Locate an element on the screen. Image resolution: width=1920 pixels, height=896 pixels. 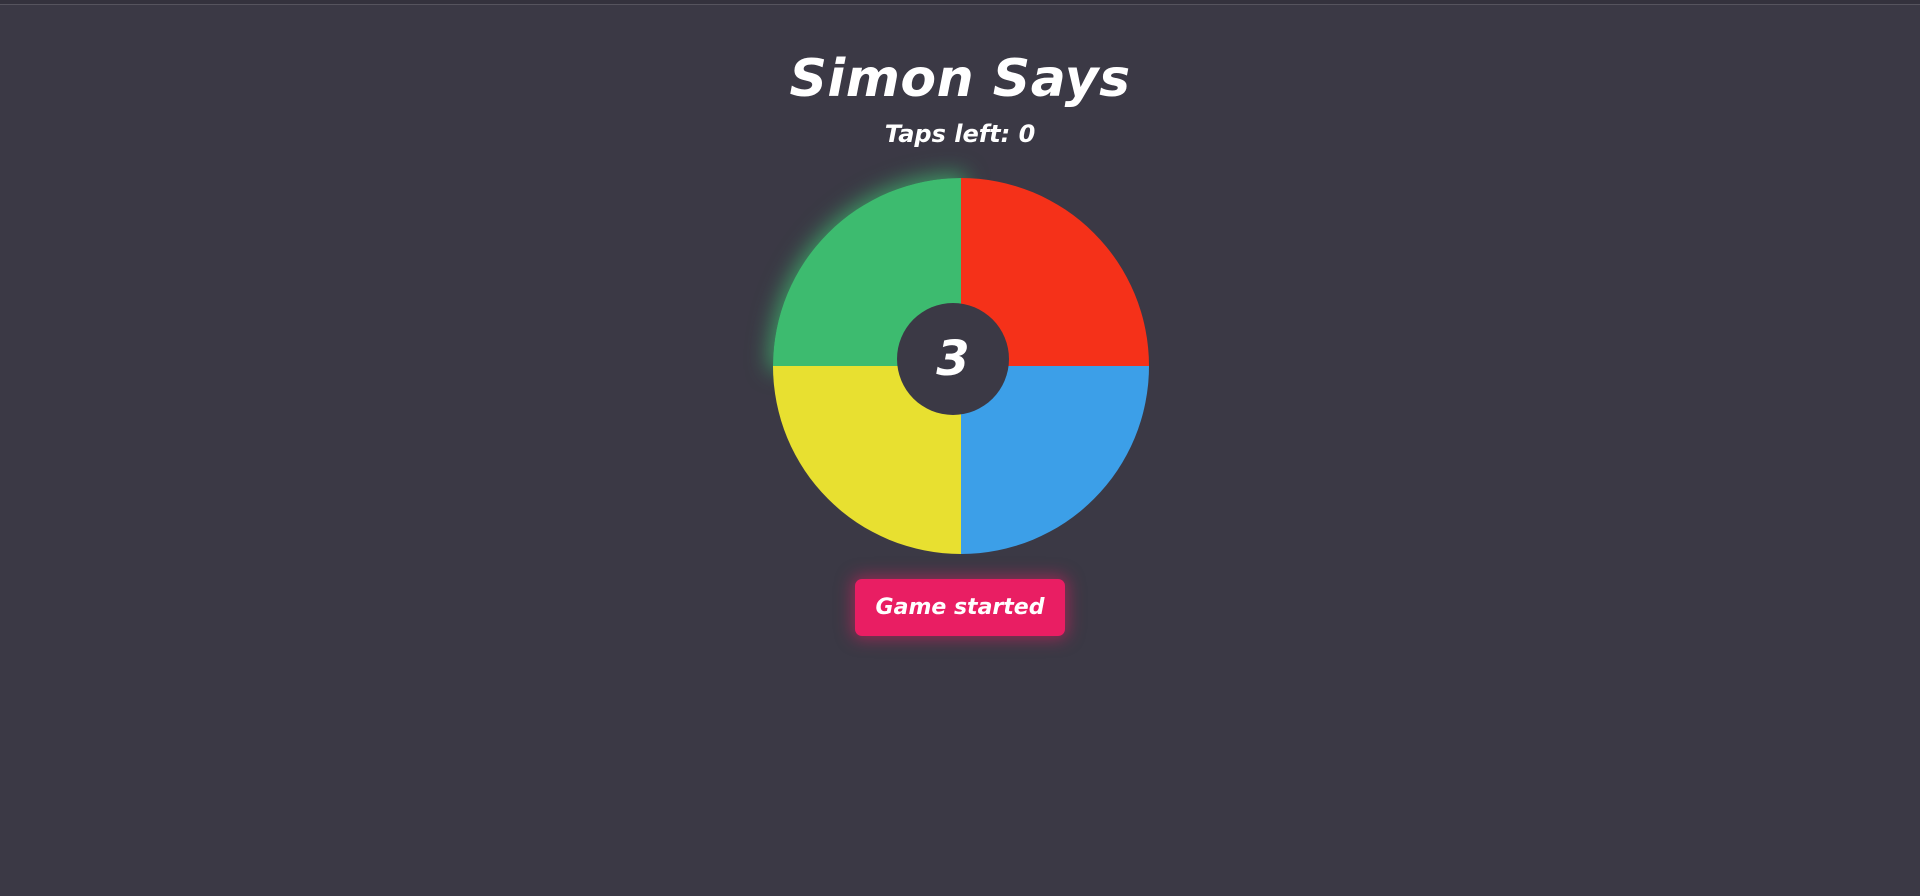
round-number: 3 is located at coordinates (953, 359).